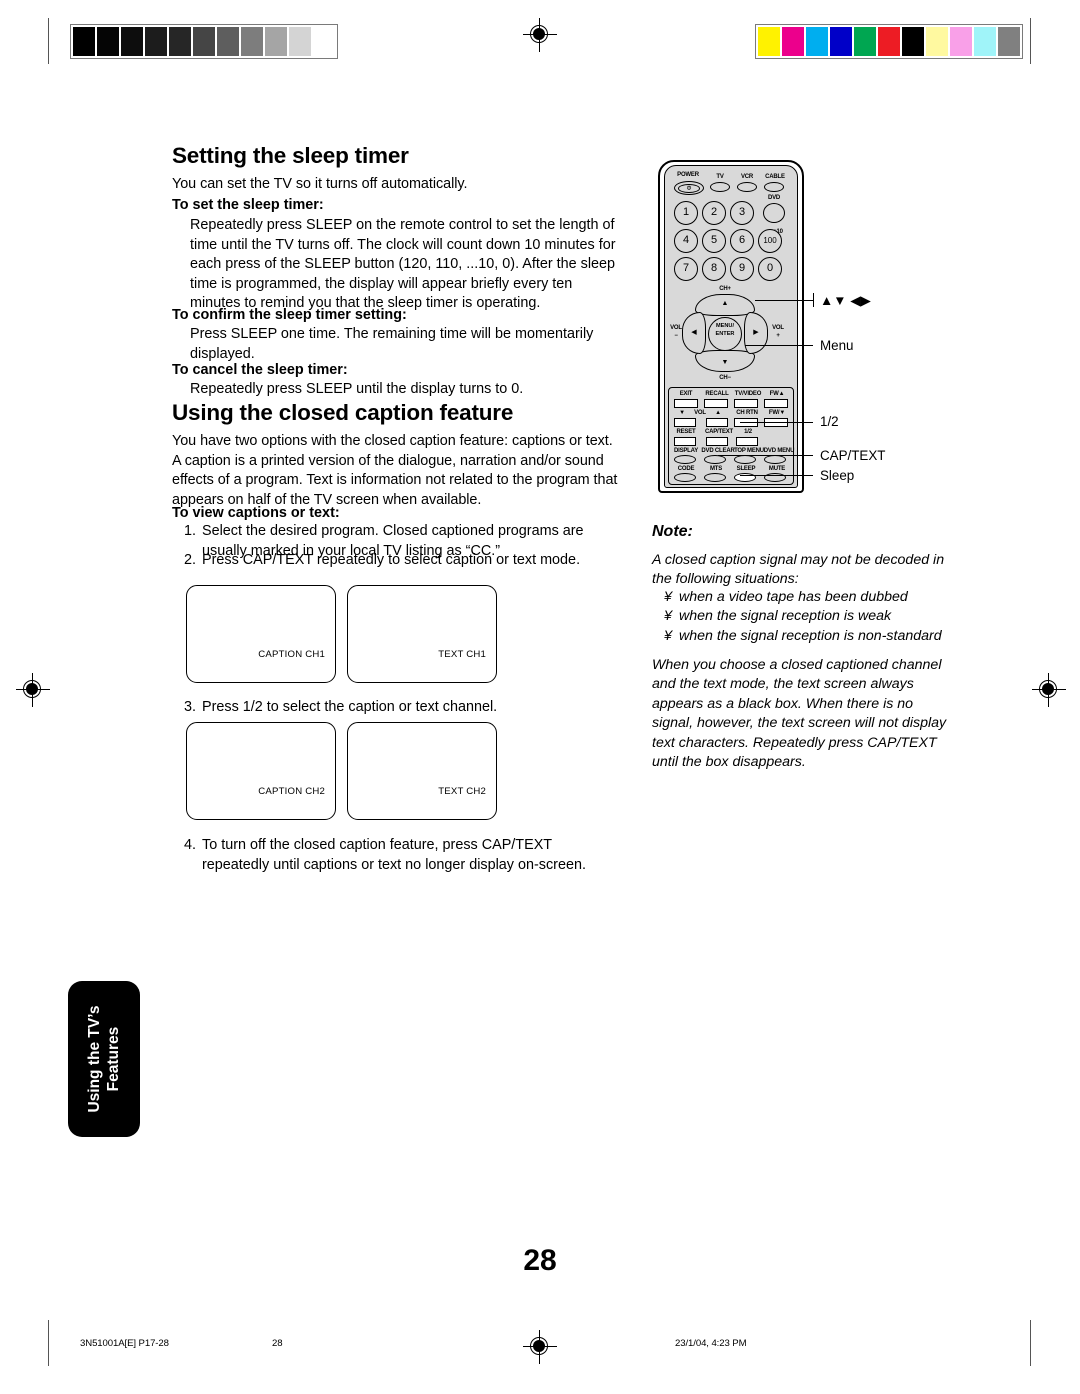 The height and width of the screenshot is (1394, 1080). Describe the element at coordinates (717, 441) in the screenshot. I see `remote-cap-text-button` at that location.